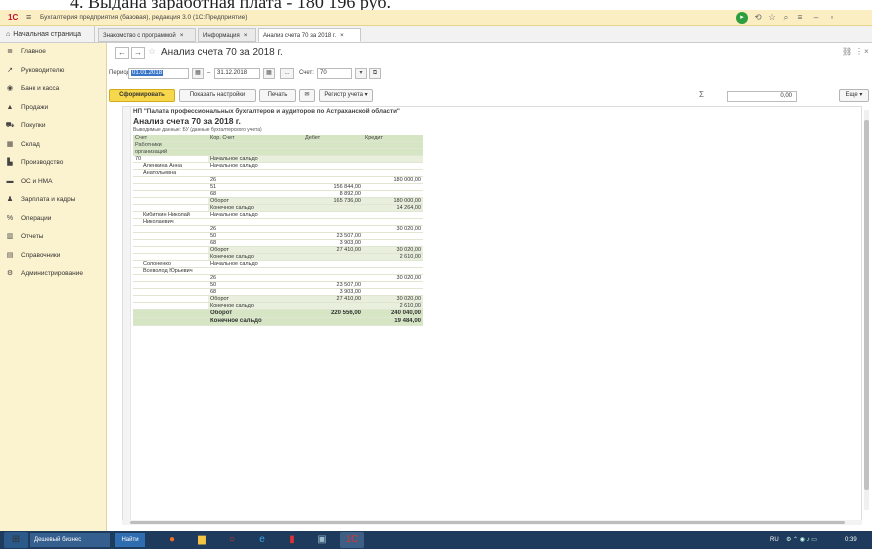 This screenshot has width=872, height=549. Describe the element at coordinates (53, 182) in the screenshot. I see `sidebar-item: ▬ ОС и НМА` at that location.